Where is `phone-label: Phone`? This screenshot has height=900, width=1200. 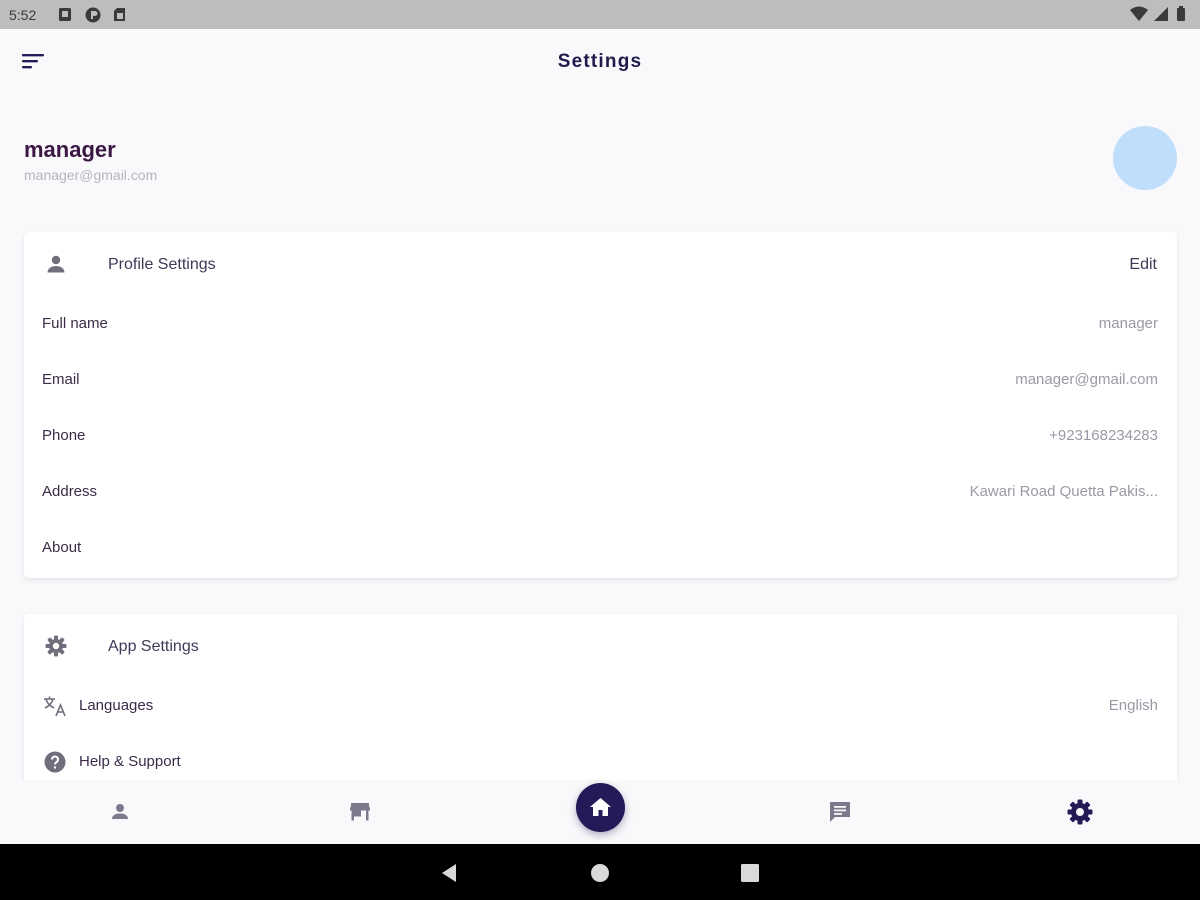 phone-label: Phone is located at coordinates (64, 435).